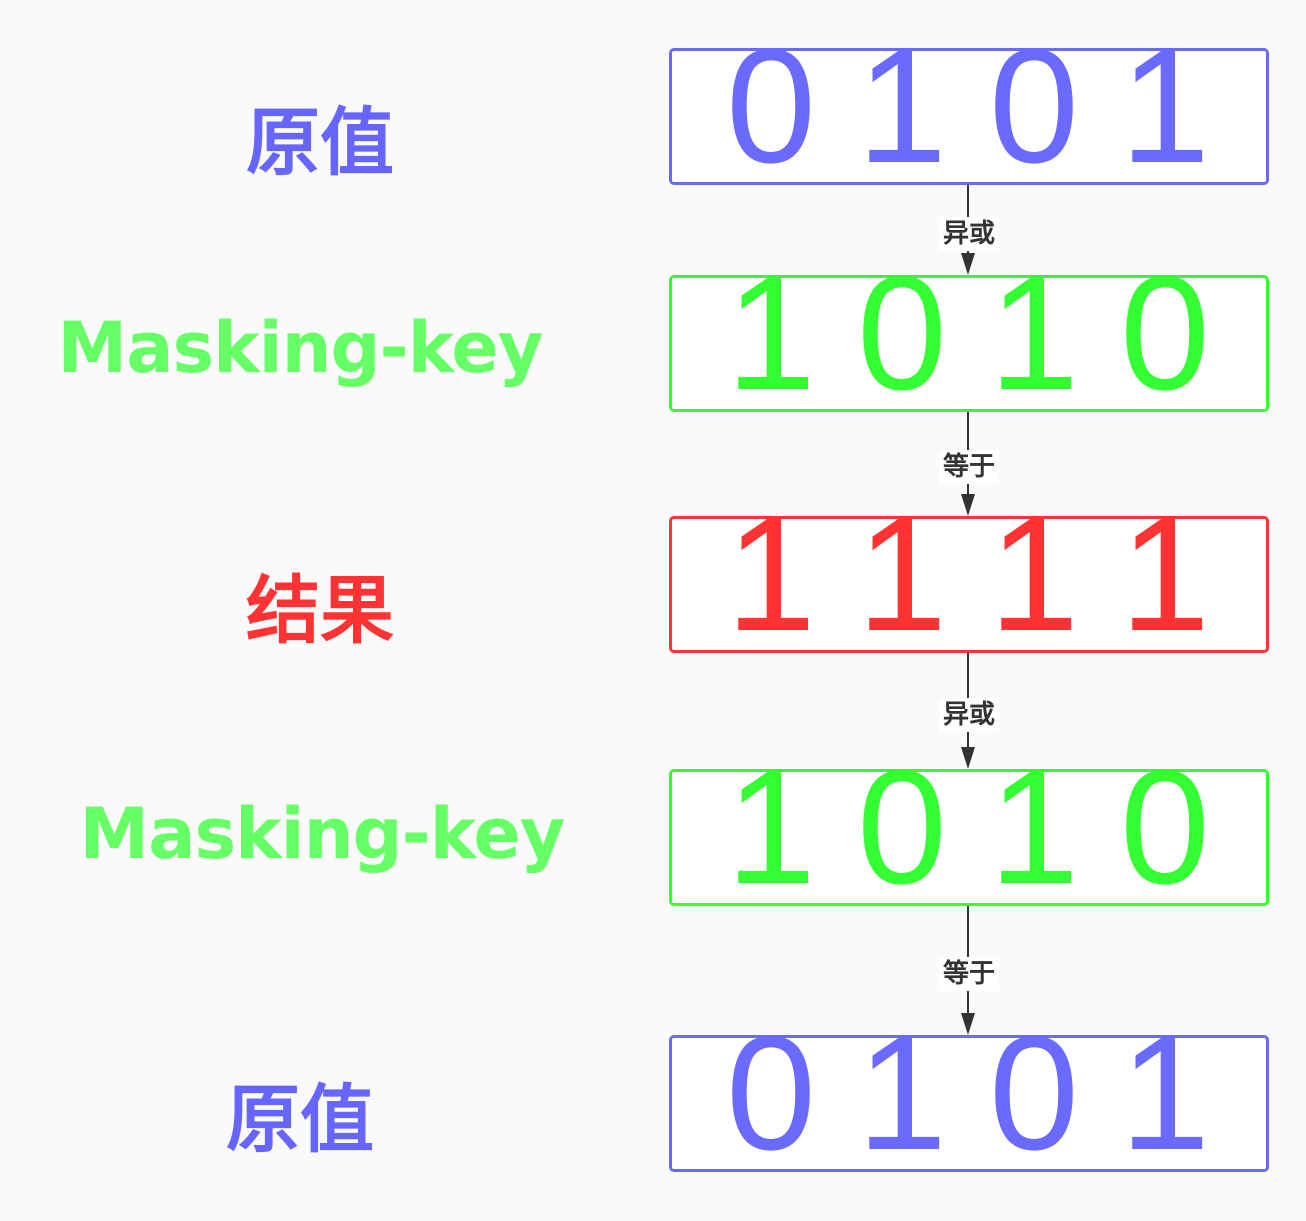 The height and width of the screenshot is (1221, 1306). I want to click on bits-digits: 1111, so click(969, 575).